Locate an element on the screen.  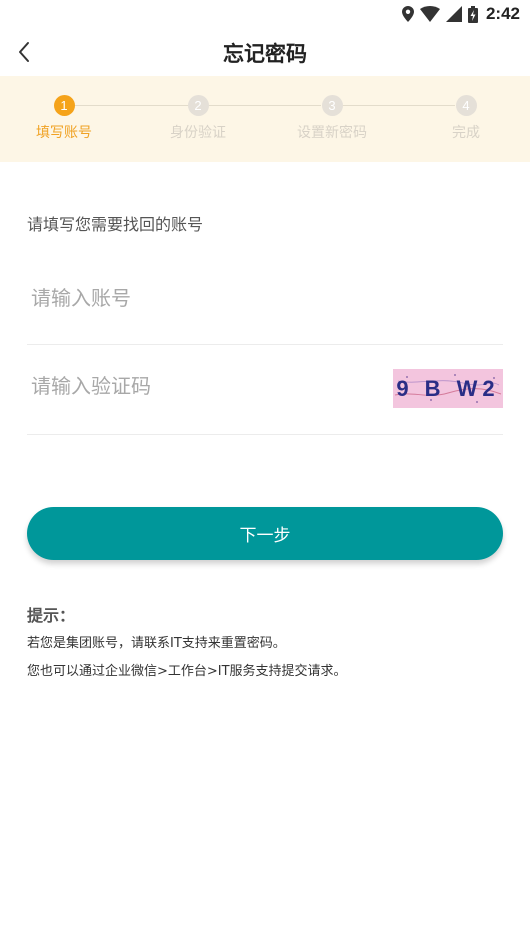
step-2-number: 2 is located at coordinates (198, 105).